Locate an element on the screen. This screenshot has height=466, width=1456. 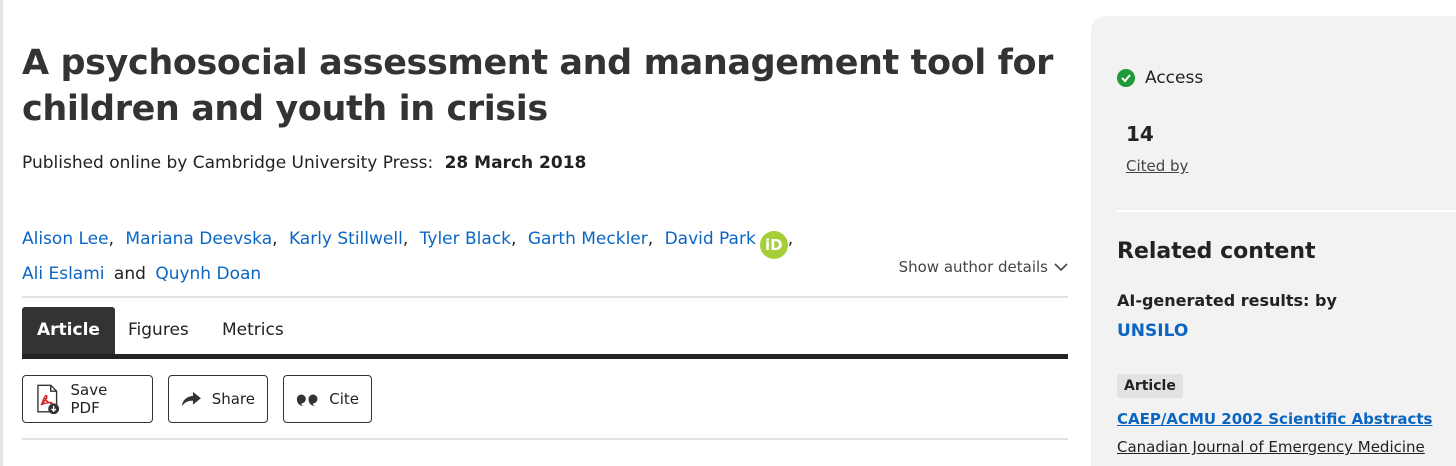
author-link: Ali Eslami is located at coordinates (63, 274).